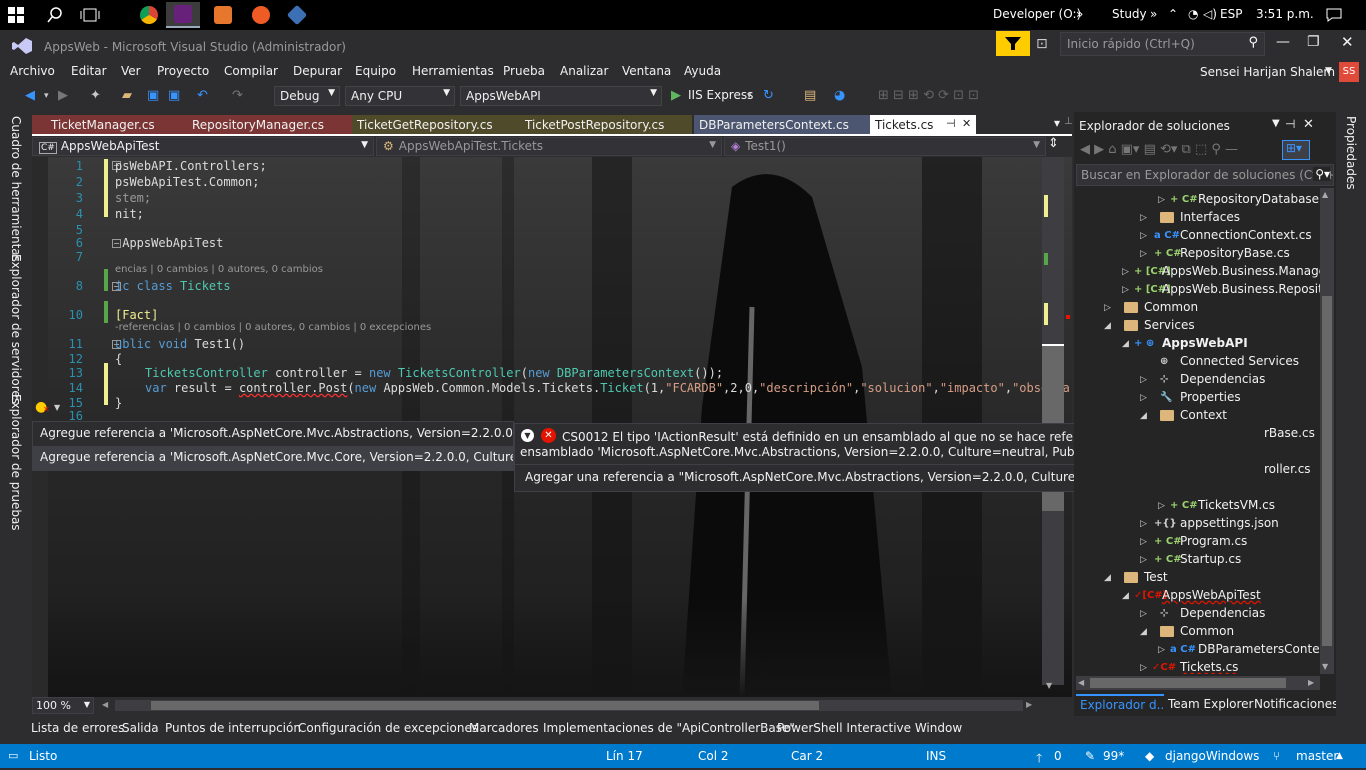  I want to click on drive-label: Developer (O:), so click(1037, 14).